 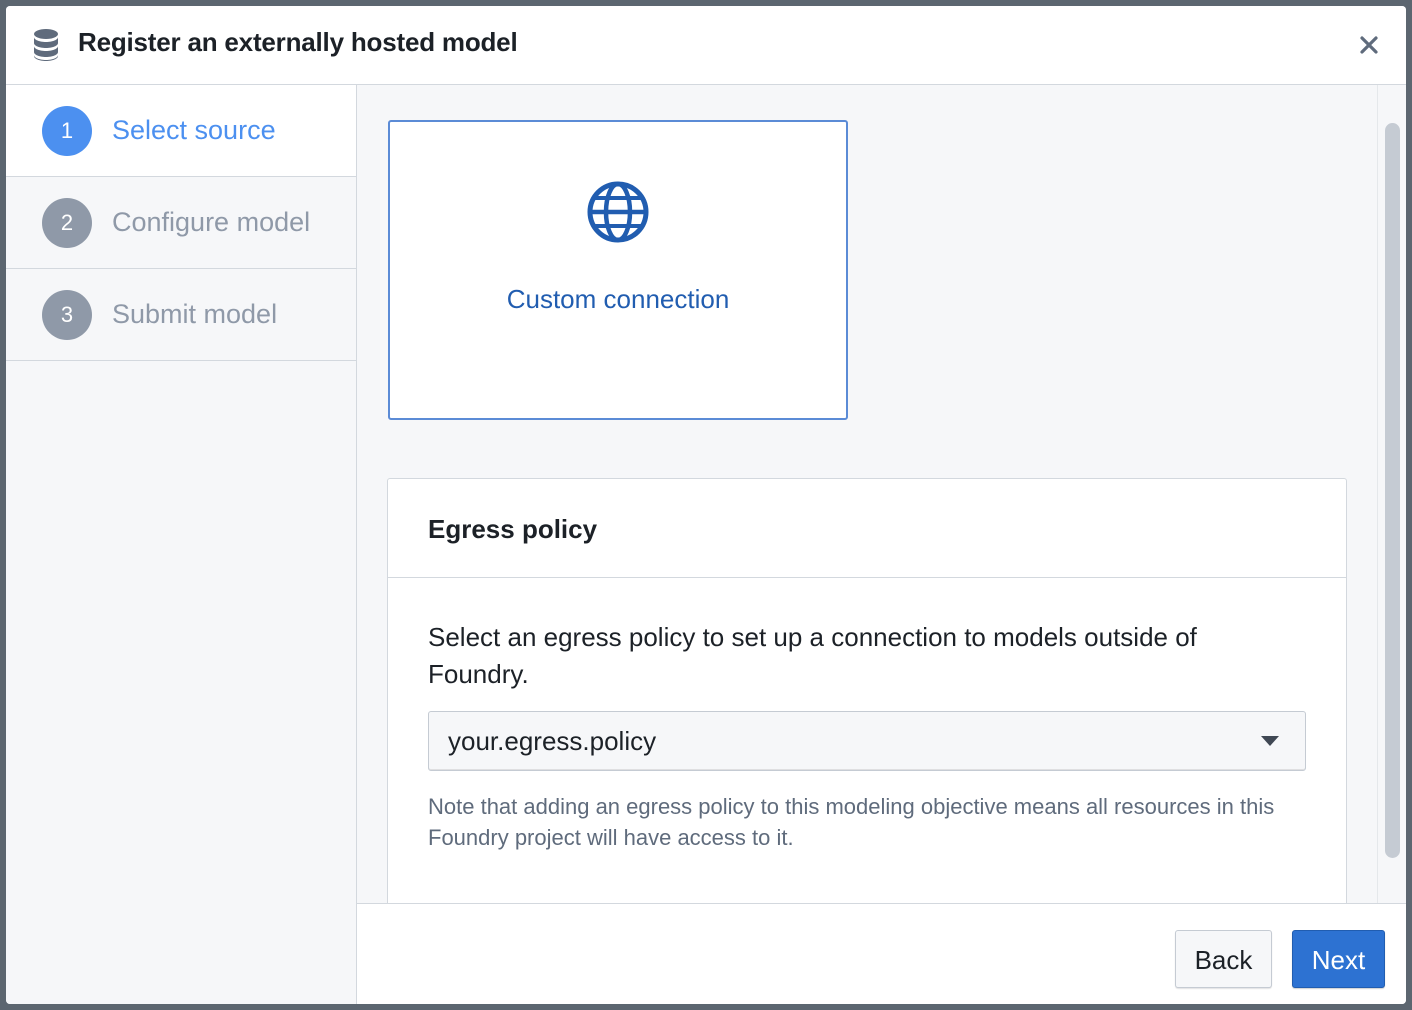 I want to click on step-submit-model: 3 Submit model, so click(x=181, y=315).